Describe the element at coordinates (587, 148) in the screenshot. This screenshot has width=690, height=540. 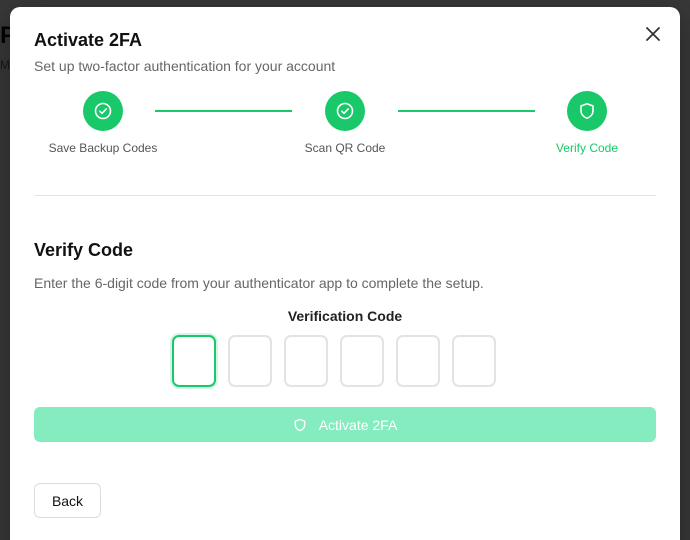
I see `step-3-label: Verify Code` at that location.